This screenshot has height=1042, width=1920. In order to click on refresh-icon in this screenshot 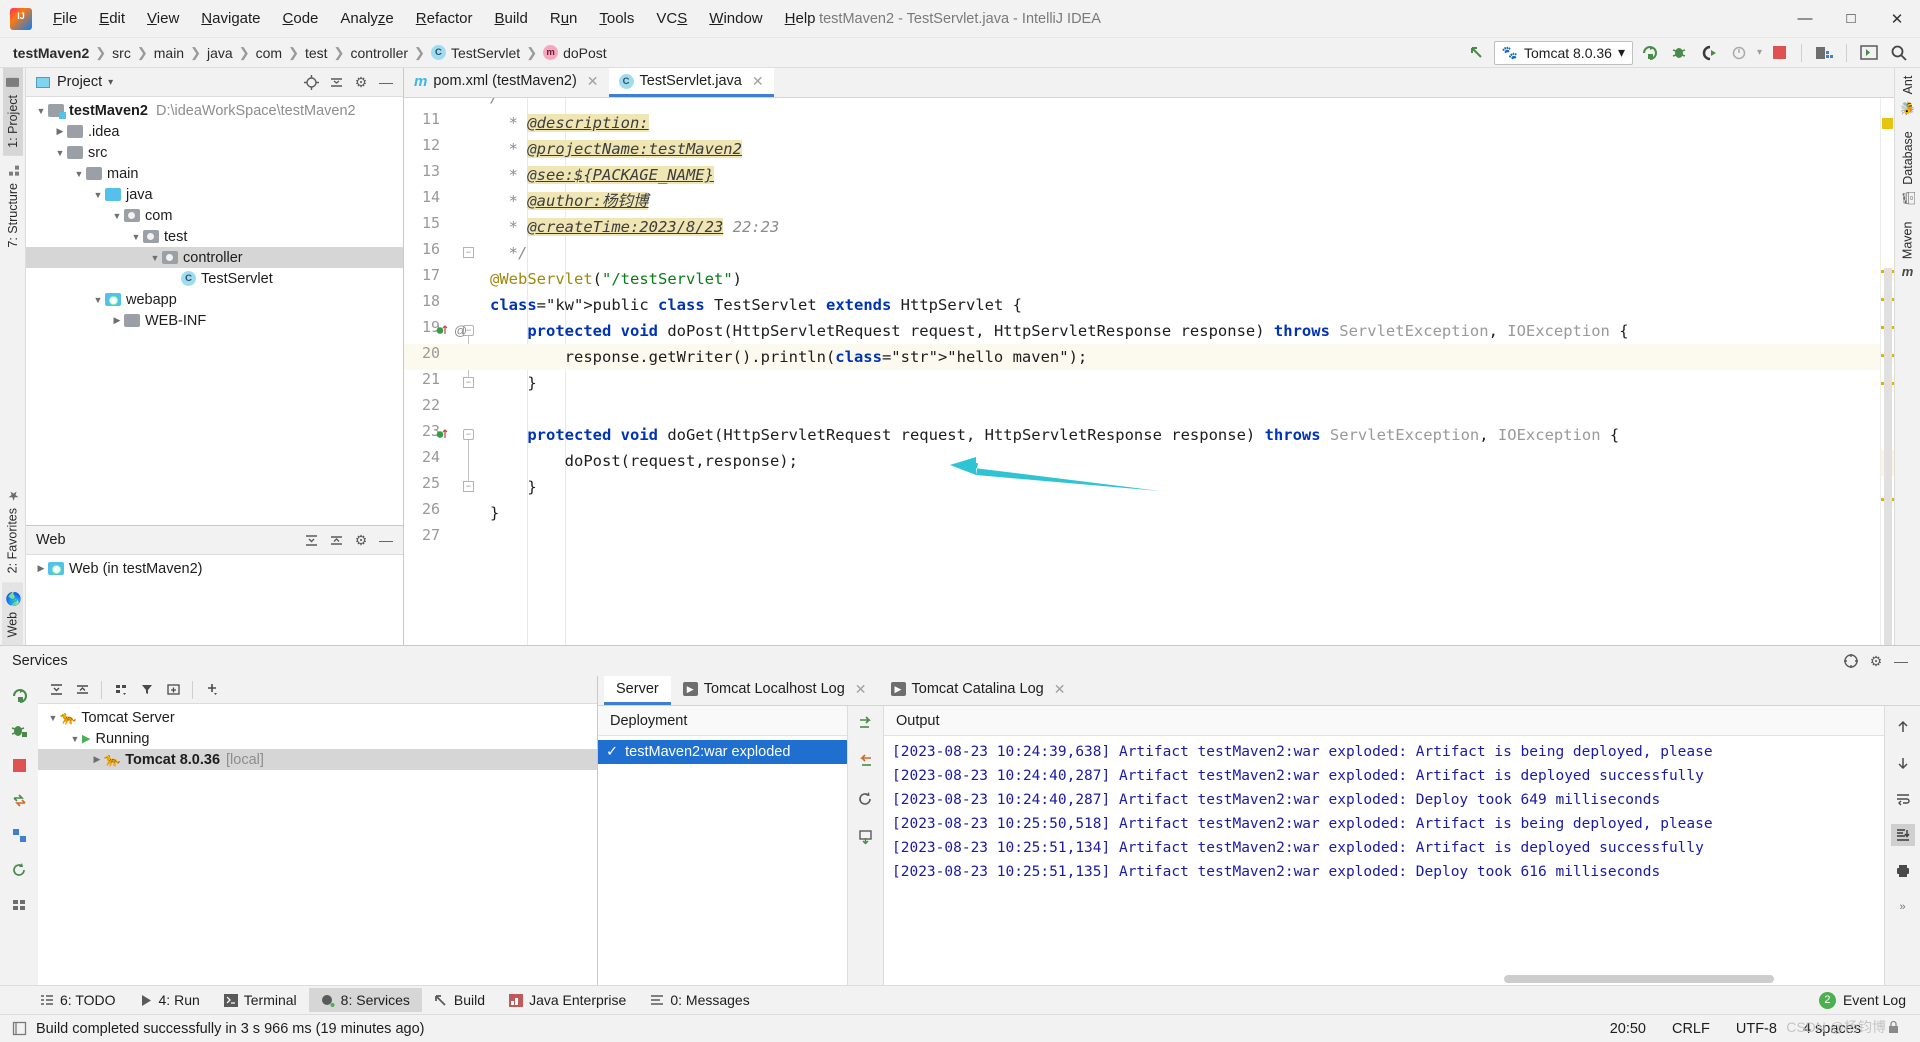, I will do `click(19, 870)`.